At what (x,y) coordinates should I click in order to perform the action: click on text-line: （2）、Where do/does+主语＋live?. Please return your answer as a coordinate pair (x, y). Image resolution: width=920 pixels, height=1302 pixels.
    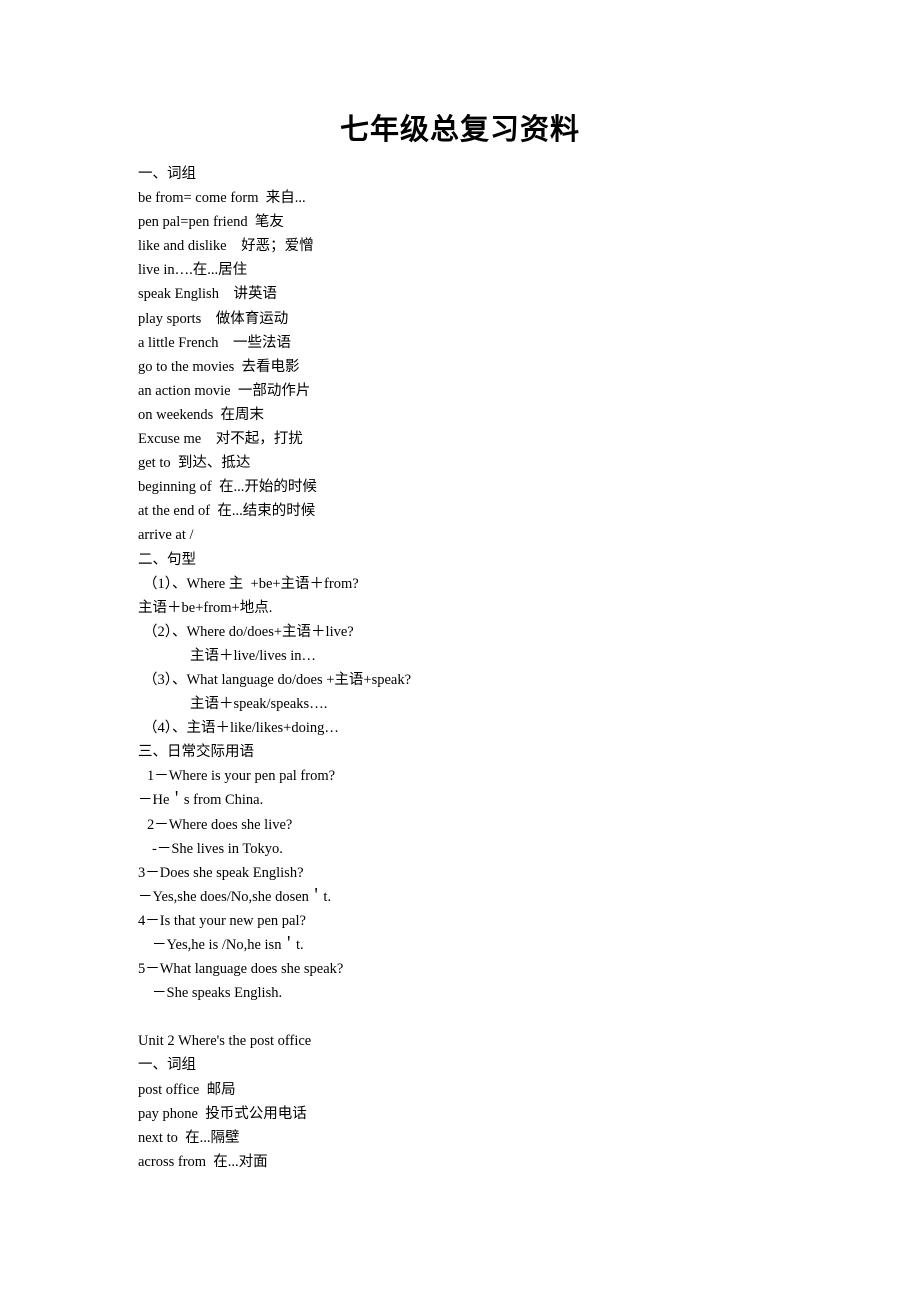
    Looking at the image, I should click on (248, 631).